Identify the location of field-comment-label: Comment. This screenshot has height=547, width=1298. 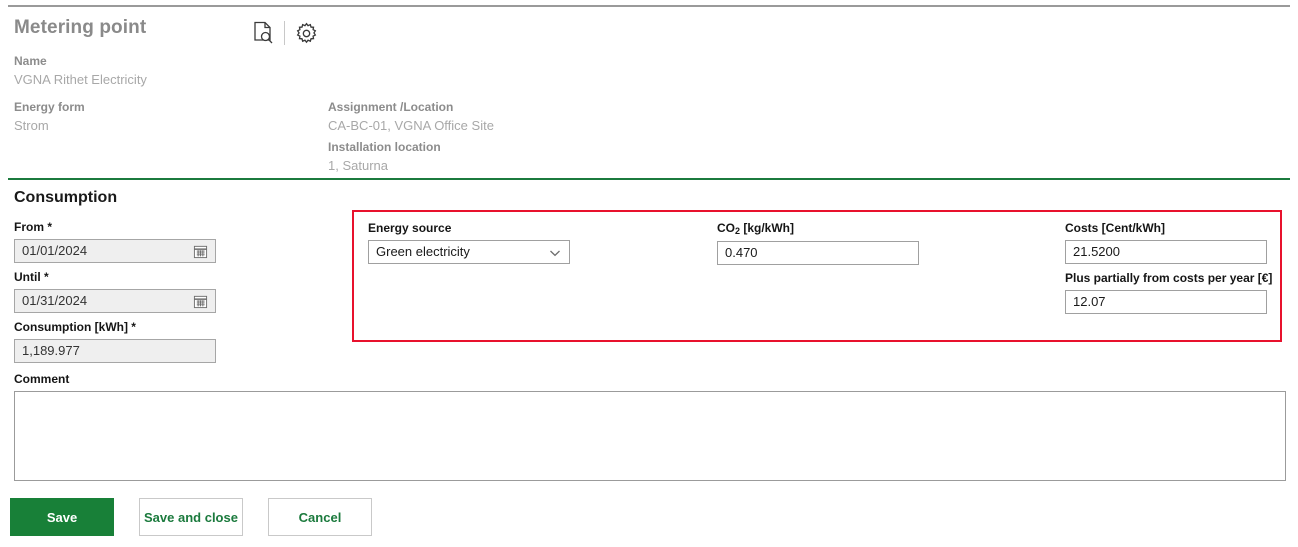
(42, 379).